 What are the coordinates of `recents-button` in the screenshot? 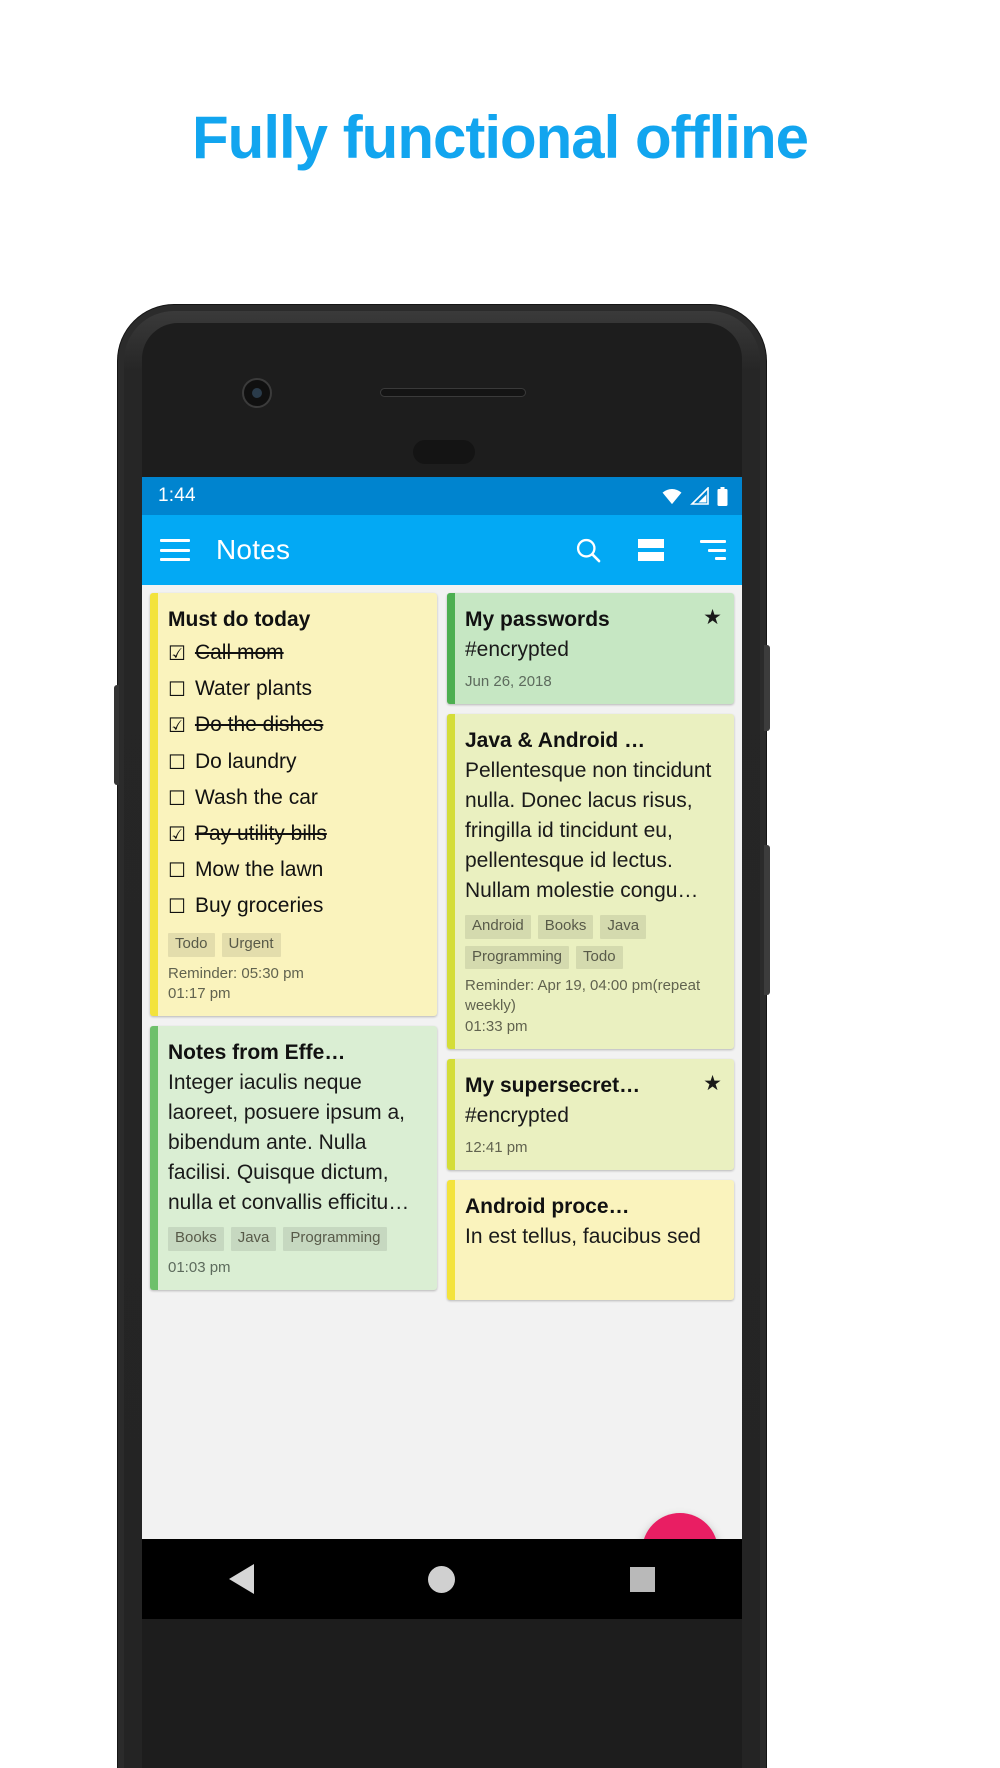 It's located at (642, 1579).